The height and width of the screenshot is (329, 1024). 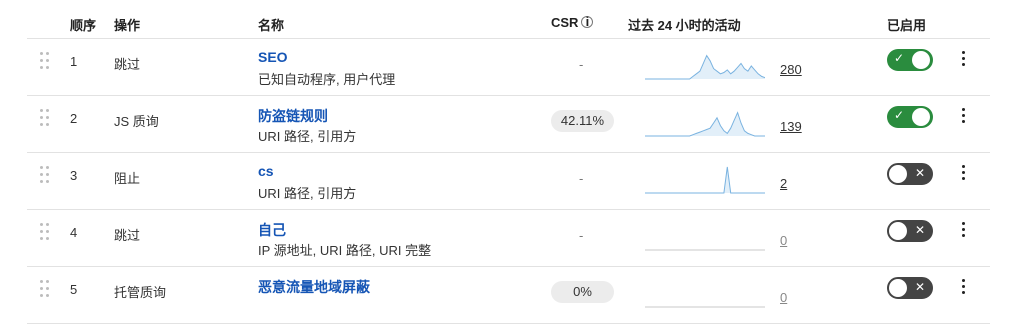 What do you see at coordinates (74, 232) in the screenshot?
I see `row-order: 4` at bounding box center [74, 232].